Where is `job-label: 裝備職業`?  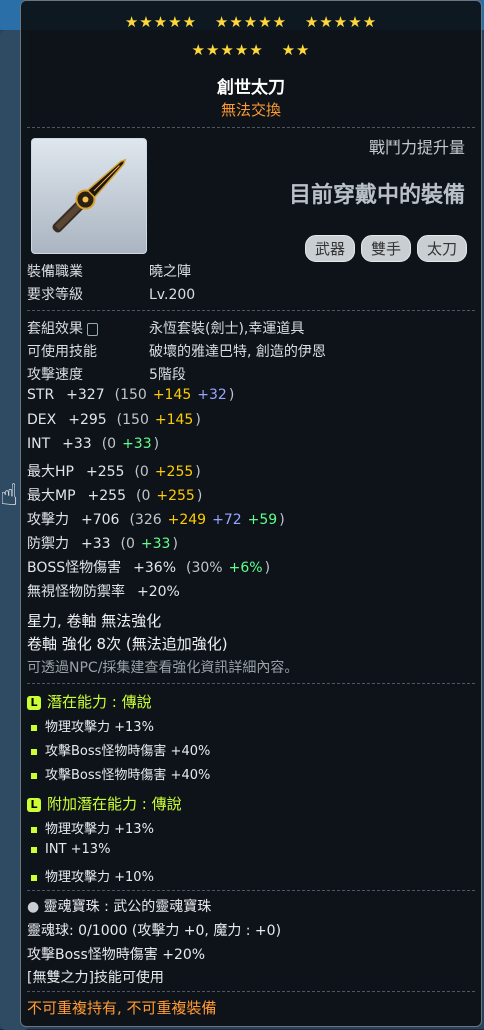
job-label: 裝備職業 is located at coordinates (55, 272).